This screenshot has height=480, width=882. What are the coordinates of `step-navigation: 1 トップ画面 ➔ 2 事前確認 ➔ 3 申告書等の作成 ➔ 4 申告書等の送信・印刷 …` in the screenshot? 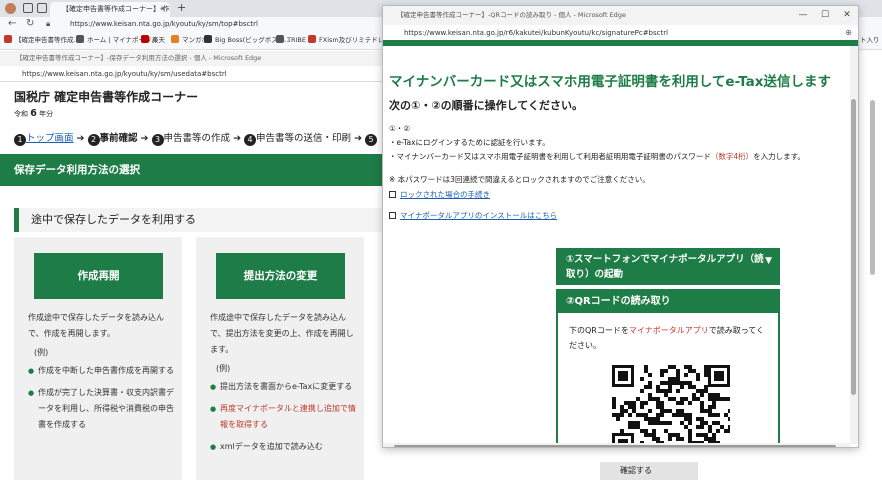 It's located at (196, 138).